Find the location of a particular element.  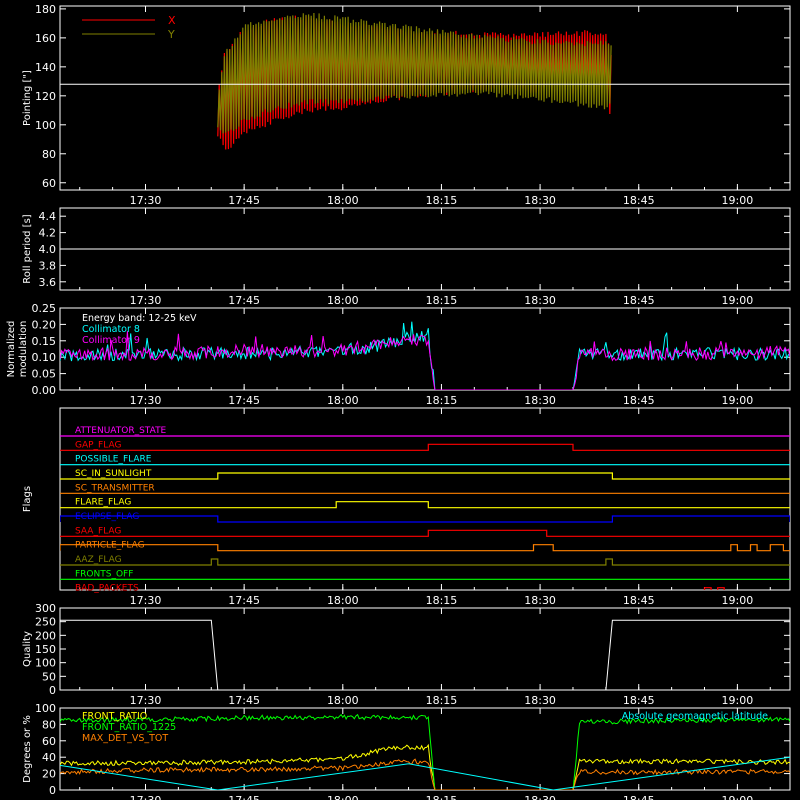

y-tick-label: 3.6 is located at coordinates (48, 282).